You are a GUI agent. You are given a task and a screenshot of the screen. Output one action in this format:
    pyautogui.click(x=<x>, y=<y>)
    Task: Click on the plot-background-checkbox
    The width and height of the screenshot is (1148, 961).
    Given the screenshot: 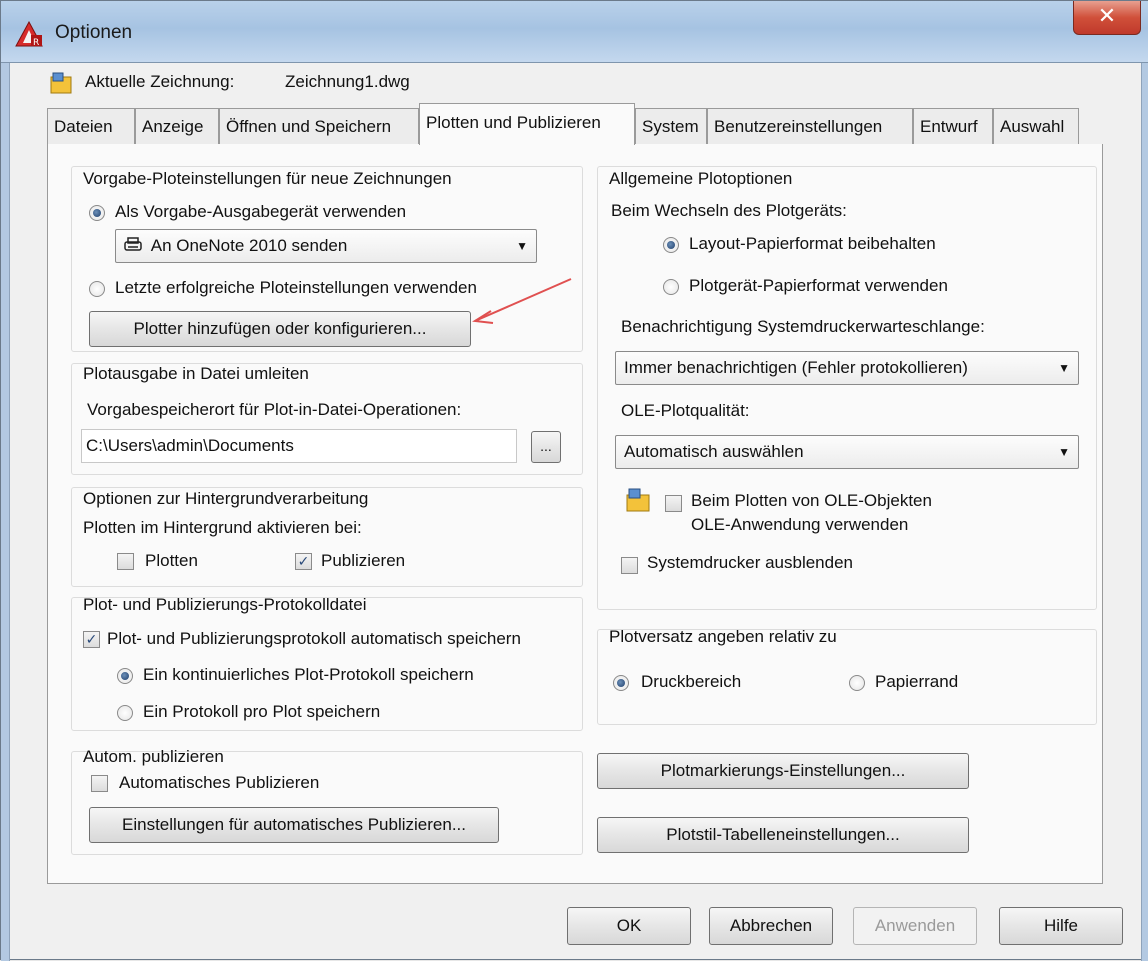 What is the action you would take?
    pyautogui.click(x=125, y=561)
    